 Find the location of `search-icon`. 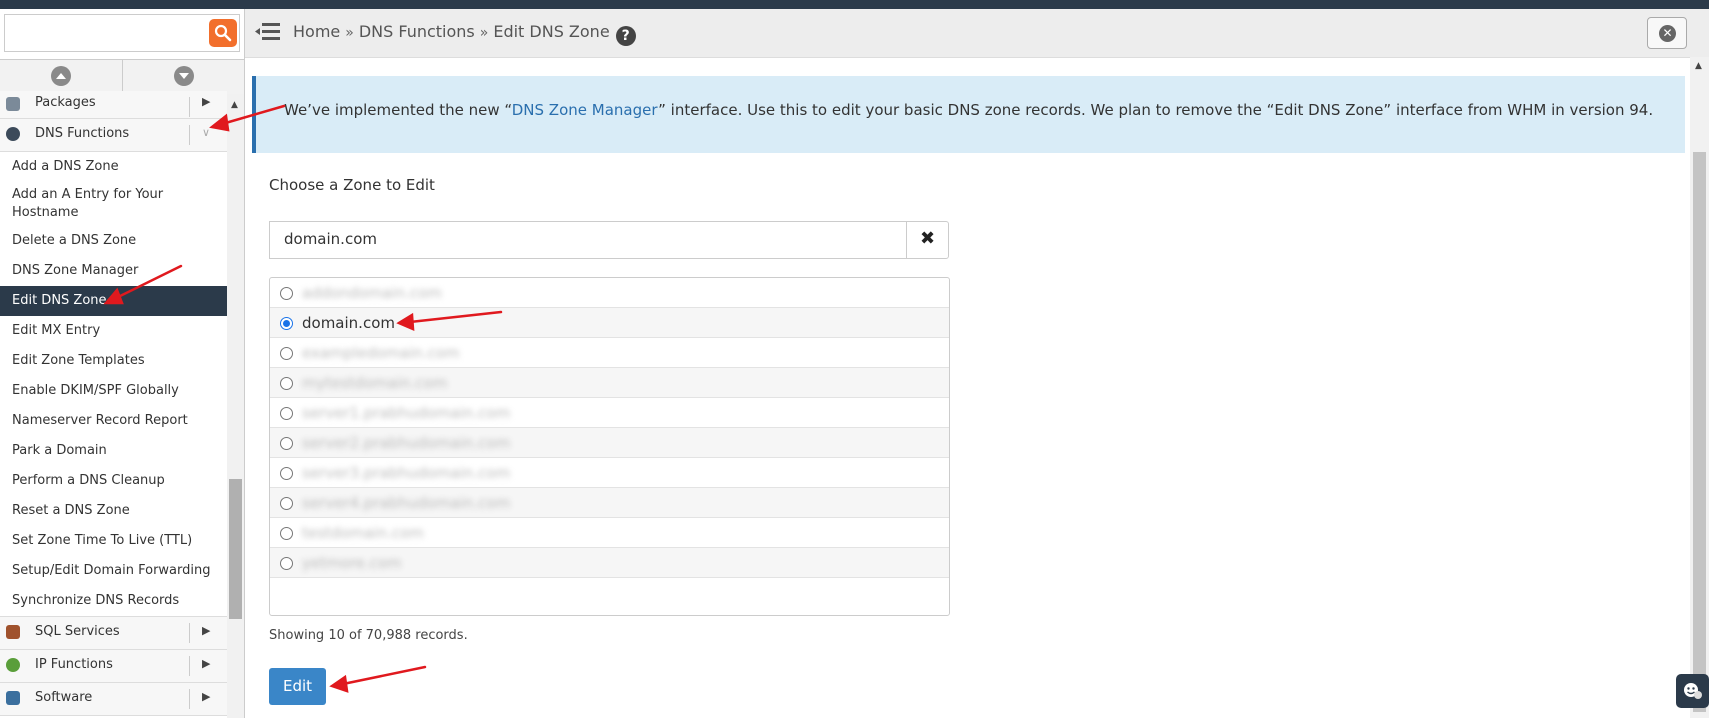

search-icon is located at coordinates (223, 33).